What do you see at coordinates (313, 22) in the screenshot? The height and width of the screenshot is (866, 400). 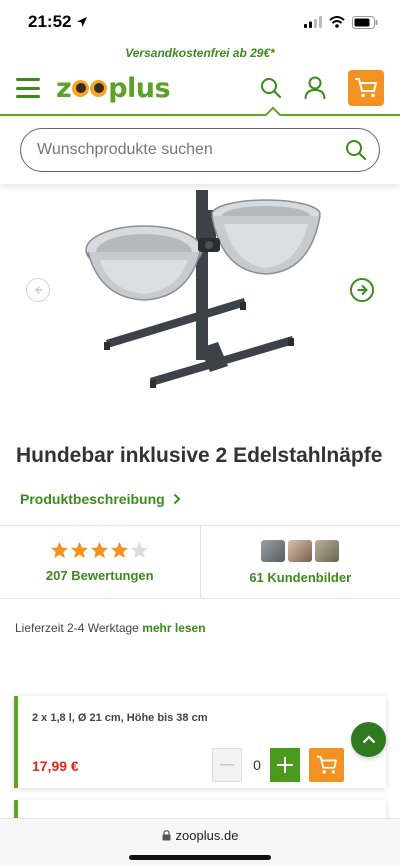 I see `signal-icon` at bounding box center [313, 22].